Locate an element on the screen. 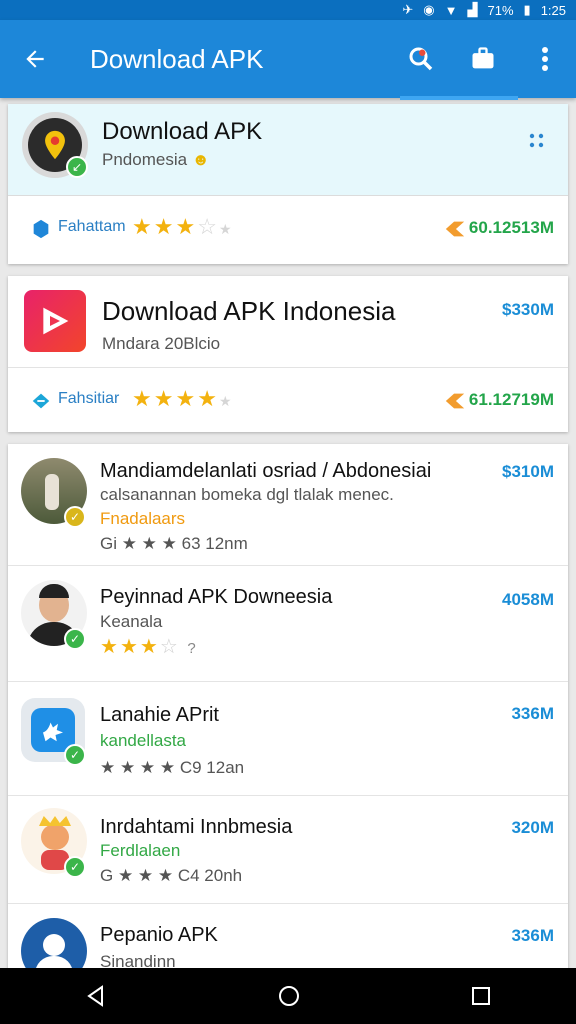 The image size is (576, 1024). back-nav-icon is located at coordinates (96, 996).